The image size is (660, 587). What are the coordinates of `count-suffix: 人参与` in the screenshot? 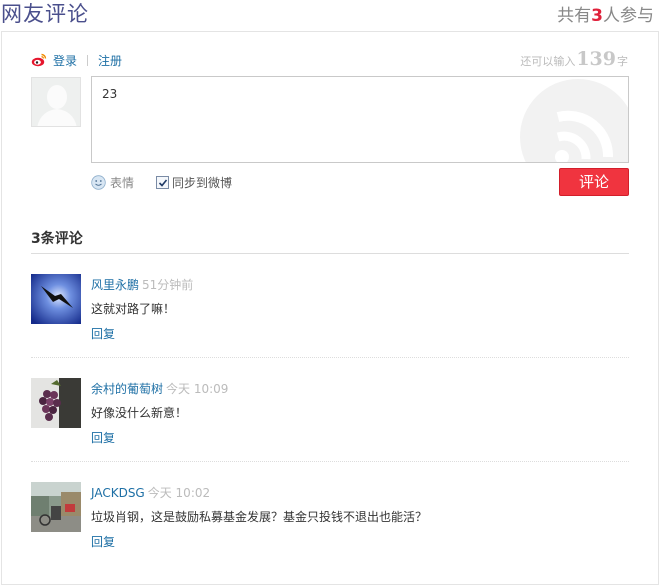 It's located at (628, 16).